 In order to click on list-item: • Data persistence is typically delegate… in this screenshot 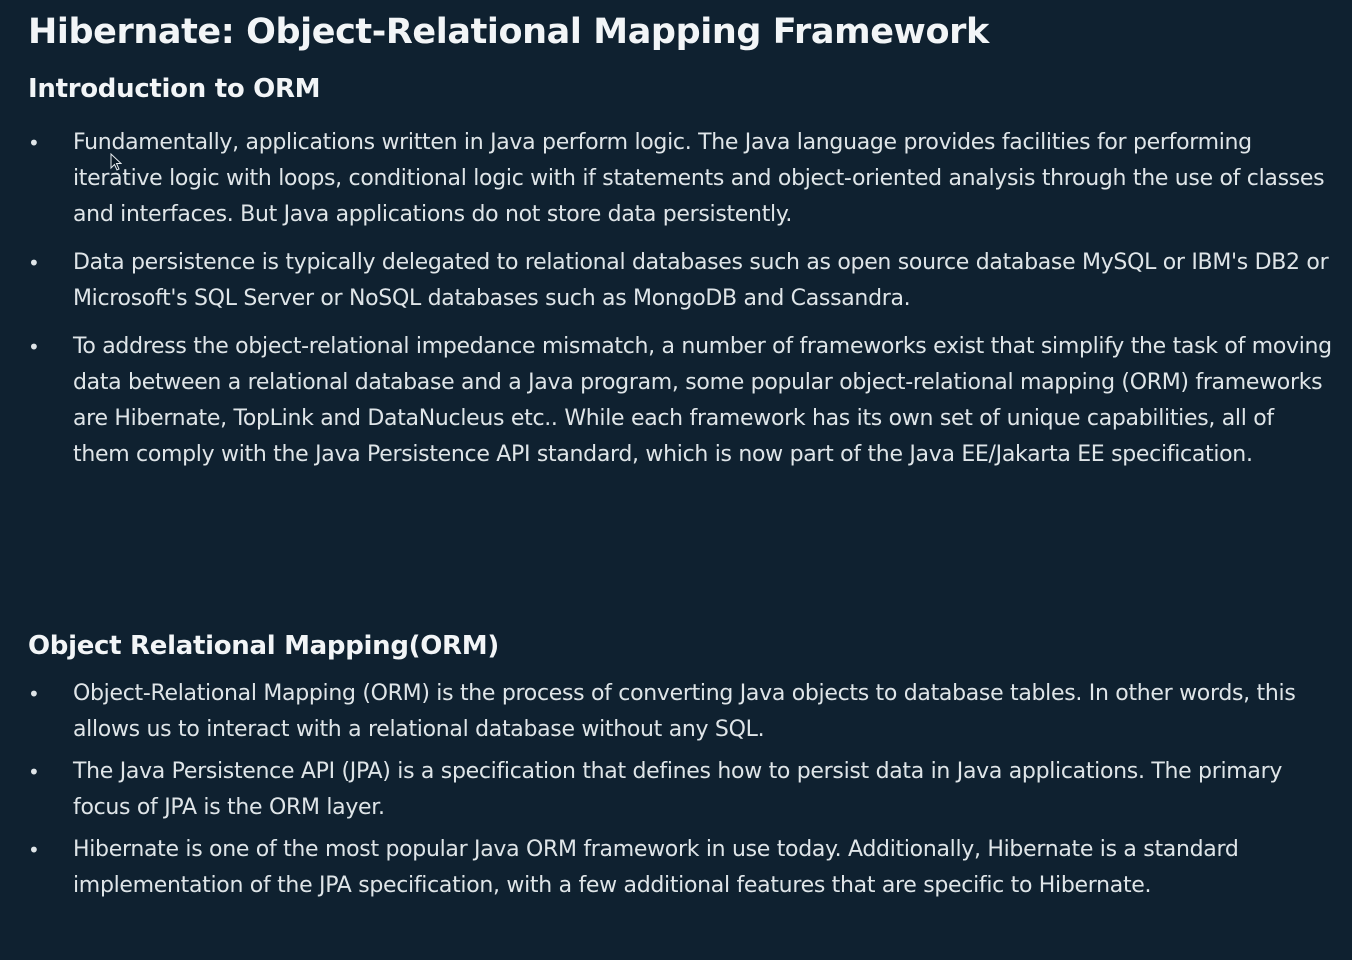, I will do `click(667, 281)`.